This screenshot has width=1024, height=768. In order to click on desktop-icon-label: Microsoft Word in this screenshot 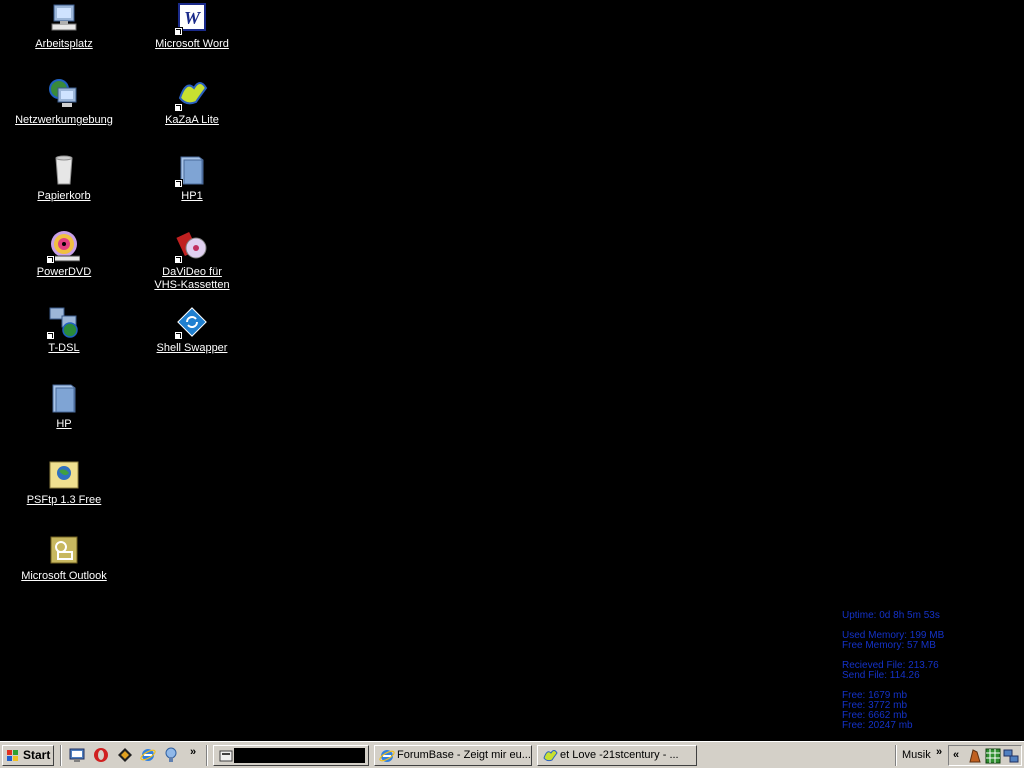, I will do `click(192, 44)`.